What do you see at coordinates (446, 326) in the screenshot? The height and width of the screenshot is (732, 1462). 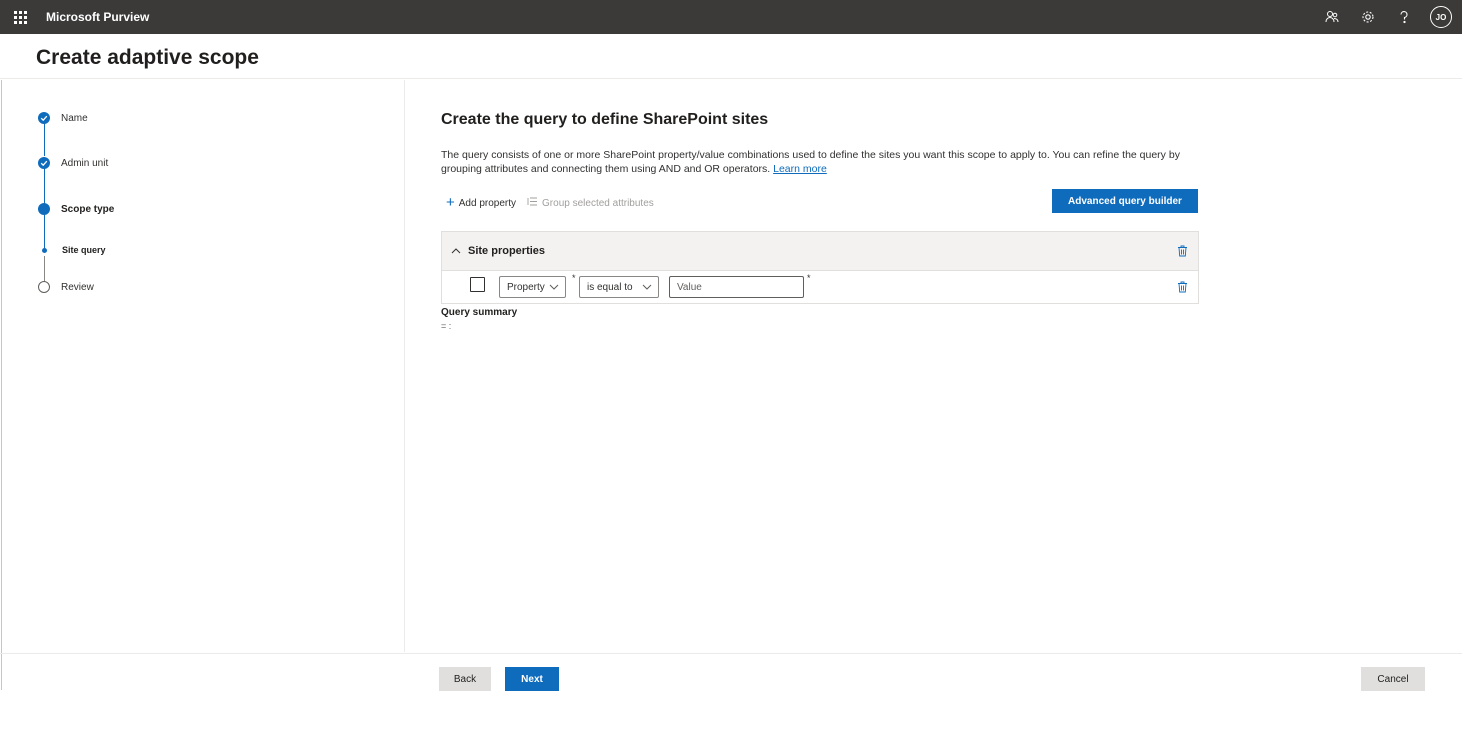 I see `query-summary-value: = :` at bounding box center [446, 326].